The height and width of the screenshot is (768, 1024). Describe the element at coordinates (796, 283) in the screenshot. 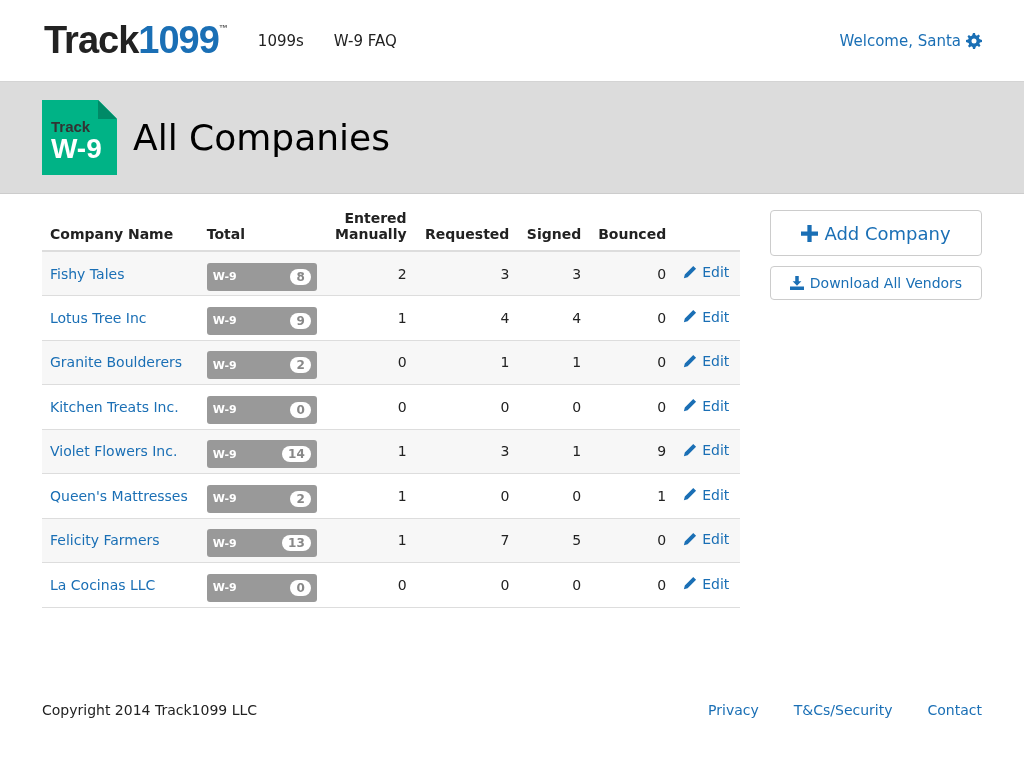

I see `download-icon` at that location.